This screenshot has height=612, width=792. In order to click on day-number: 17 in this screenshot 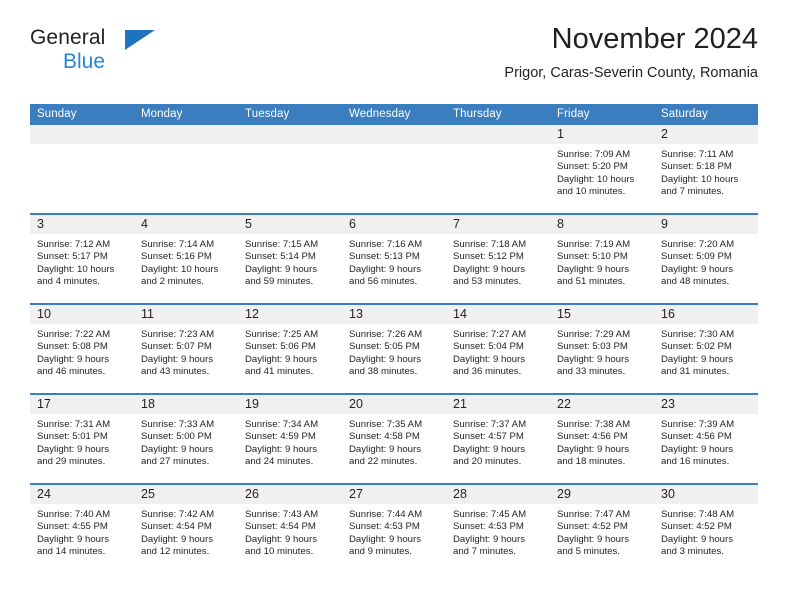, I will do `click(82, 404)`.